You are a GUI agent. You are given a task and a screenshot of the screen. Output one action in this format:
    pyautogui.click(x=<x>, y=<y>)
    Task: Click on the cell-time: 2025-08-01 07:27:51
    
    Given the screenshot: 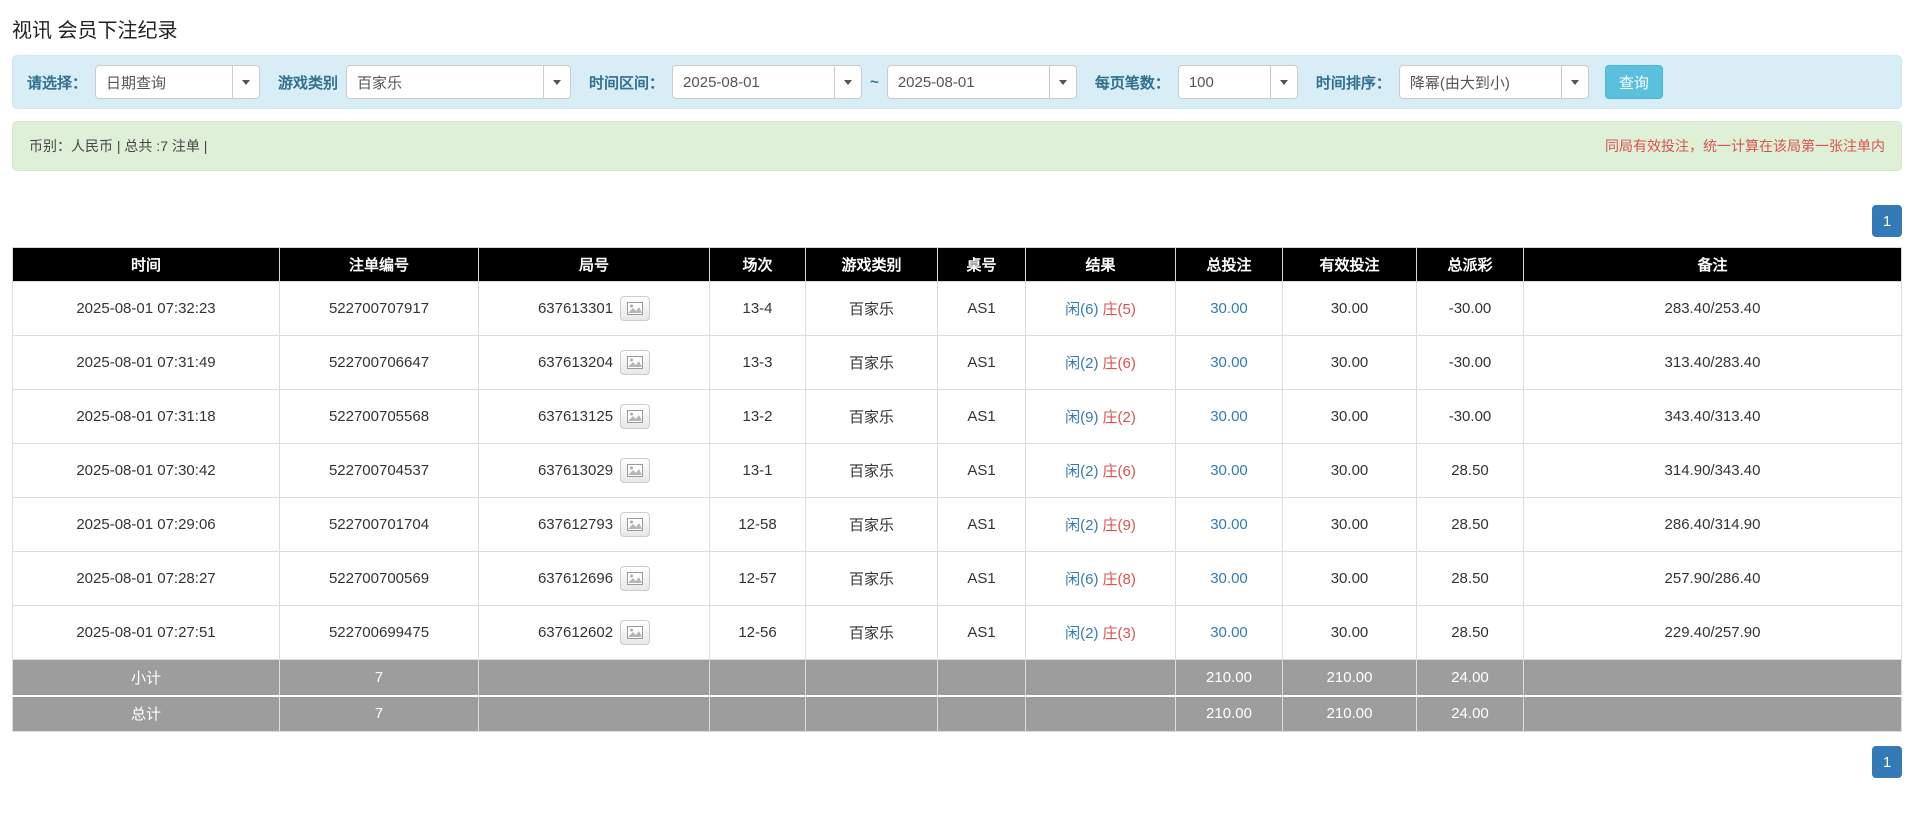 What is the action you would take?
    pyautogui.click(x=146, y=632)
    